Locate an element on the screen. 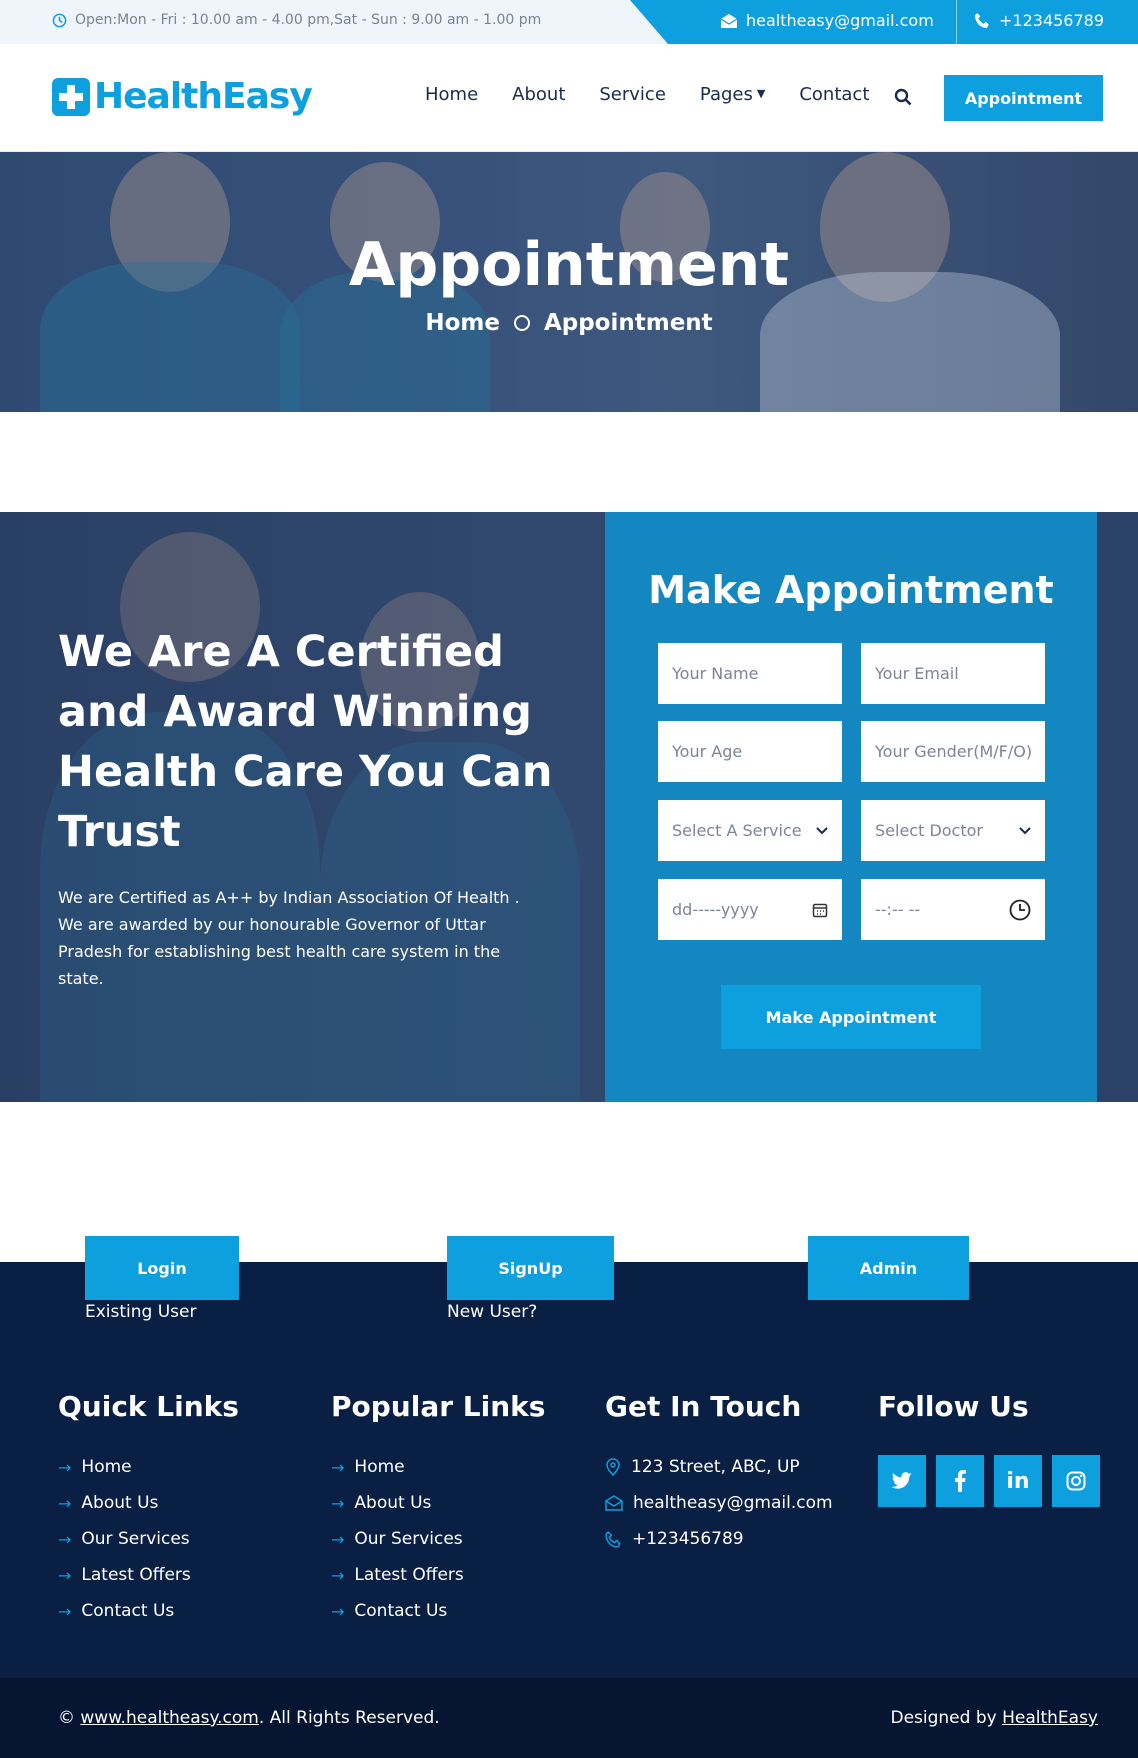 The width and height of the screenshot is (1138, 1758). signup-button: SignUp is located at coordinates (530, 1268).